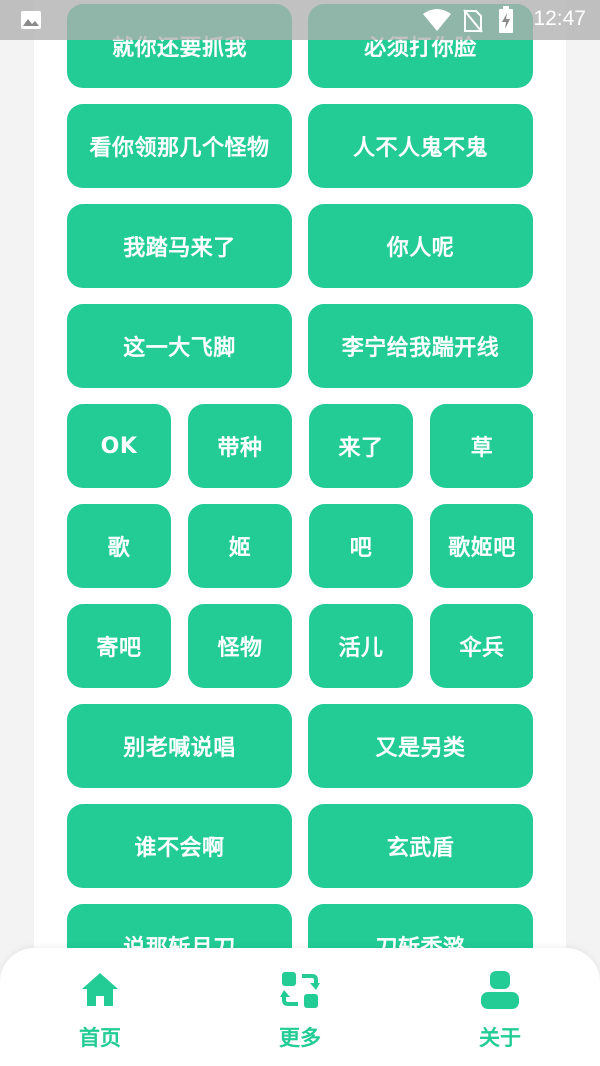 This screenshot has width=600, height=1066. I want to click on sound-button: 姬, so click(240, 546).